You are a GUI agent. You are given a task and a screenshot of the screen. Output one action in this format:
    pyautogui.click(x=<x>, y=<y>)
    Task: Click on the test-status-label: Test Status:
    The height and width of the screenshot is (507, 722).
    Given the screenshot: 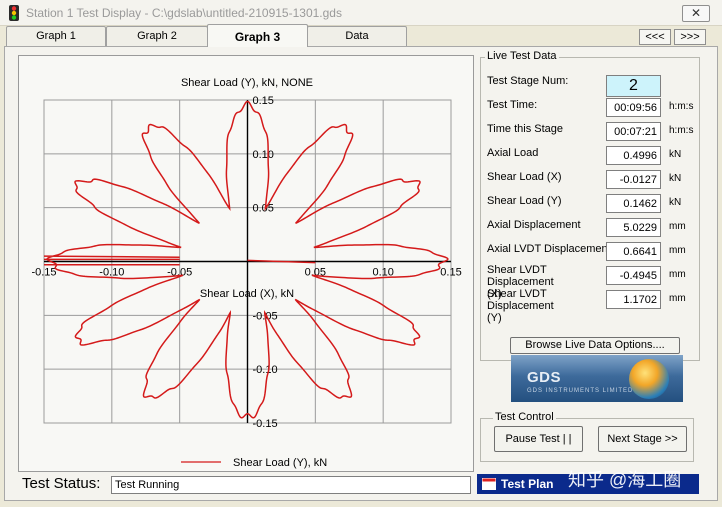 What is the action you would take?
    pyautogui.click(x=61, y=483)
    